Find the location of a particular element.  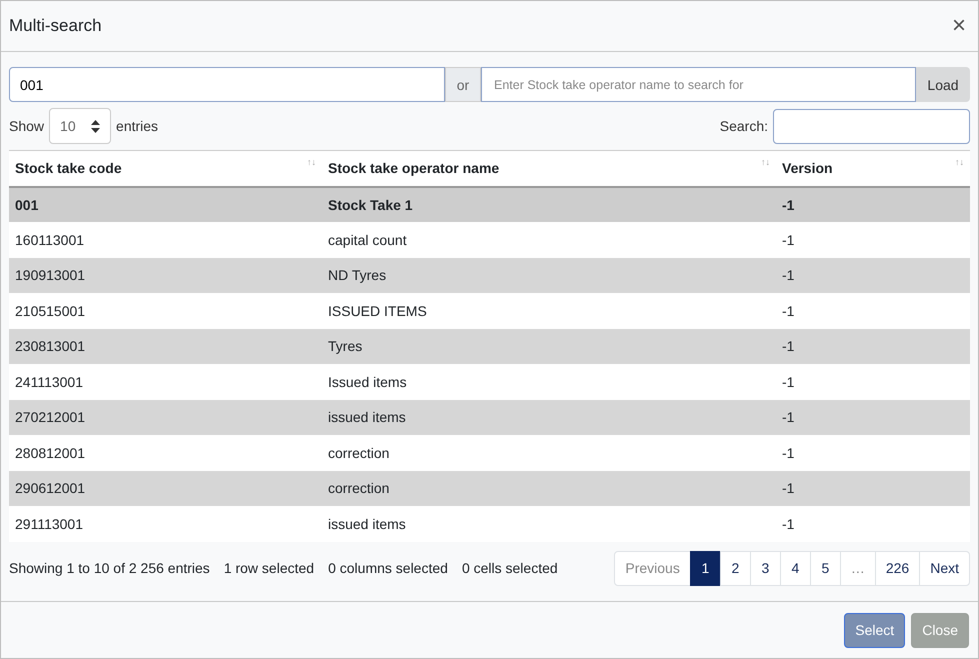

search-label: Search: is located at coordinates (744, 126).